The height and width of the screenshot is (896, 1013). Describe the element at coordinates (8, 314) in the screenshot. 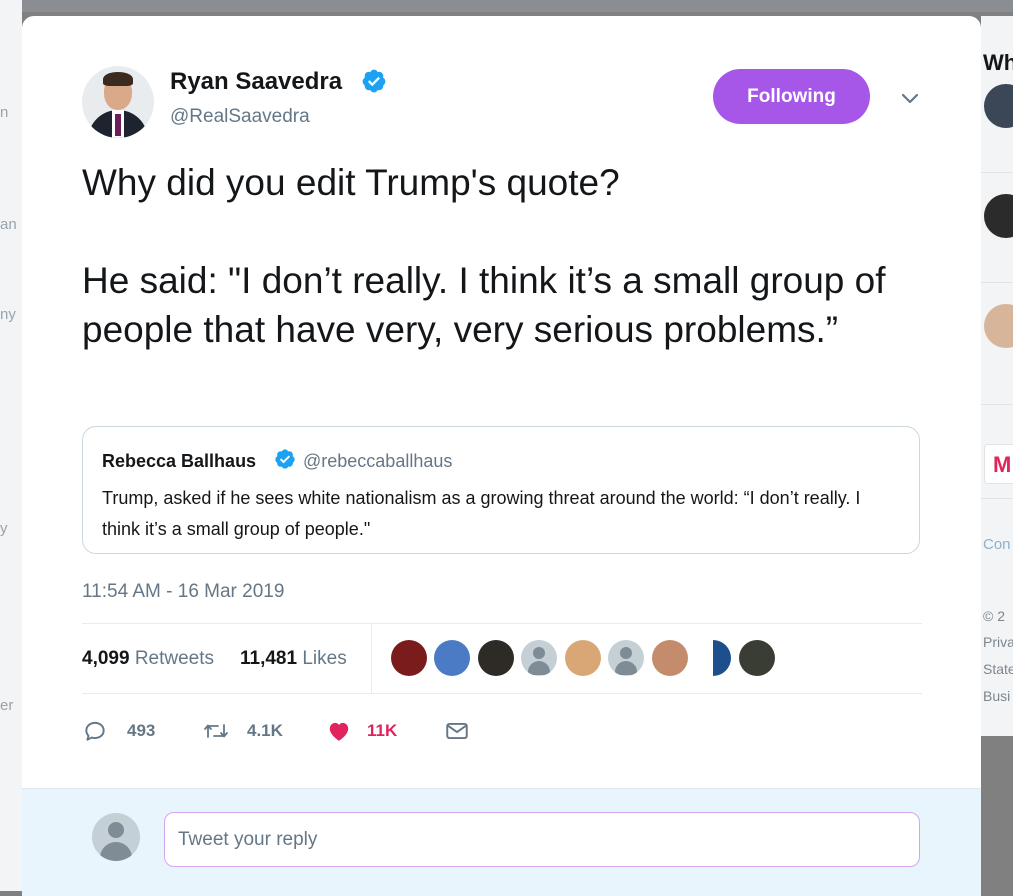

I see `background-text-fragment: ny` at that location.